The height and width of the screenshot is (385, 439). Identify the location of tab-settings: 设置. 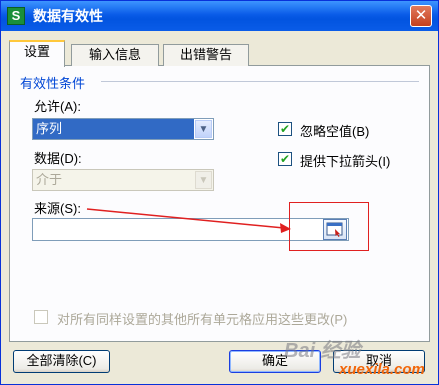
(37, 53).